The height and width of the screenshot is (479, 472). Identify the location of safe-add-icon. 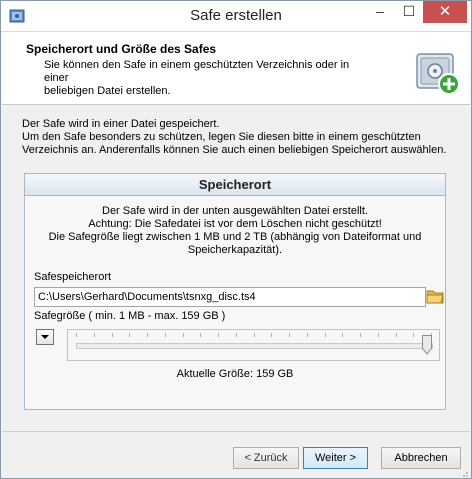
(438, 74).